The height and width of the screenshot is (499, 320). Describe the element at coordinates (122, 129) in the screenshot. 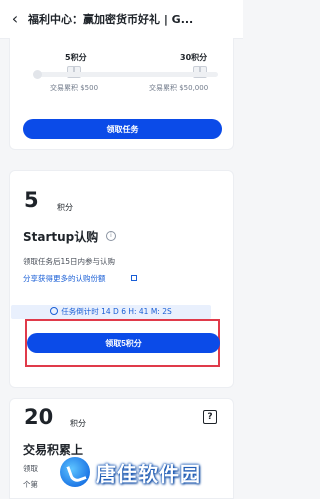

I see `claim-task-button: 领取任务` at that location.